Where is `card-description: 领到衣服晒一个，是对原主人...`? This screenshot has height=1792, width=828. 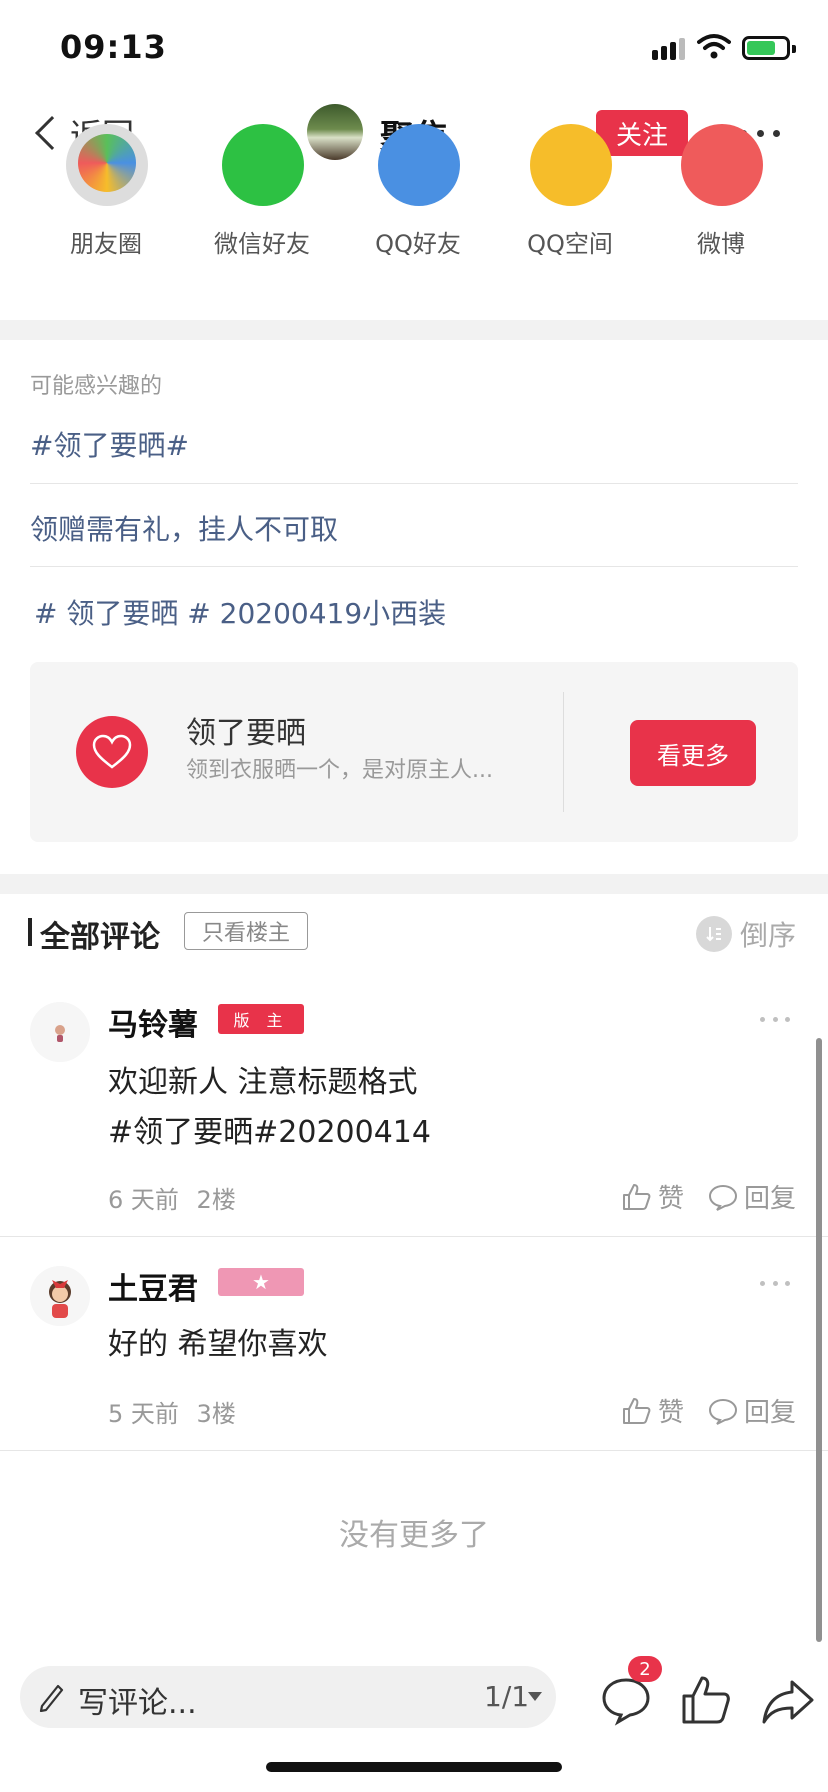 card-description: 领到衣服晒一个，是对原主人... is located at coordinates (339, 770).